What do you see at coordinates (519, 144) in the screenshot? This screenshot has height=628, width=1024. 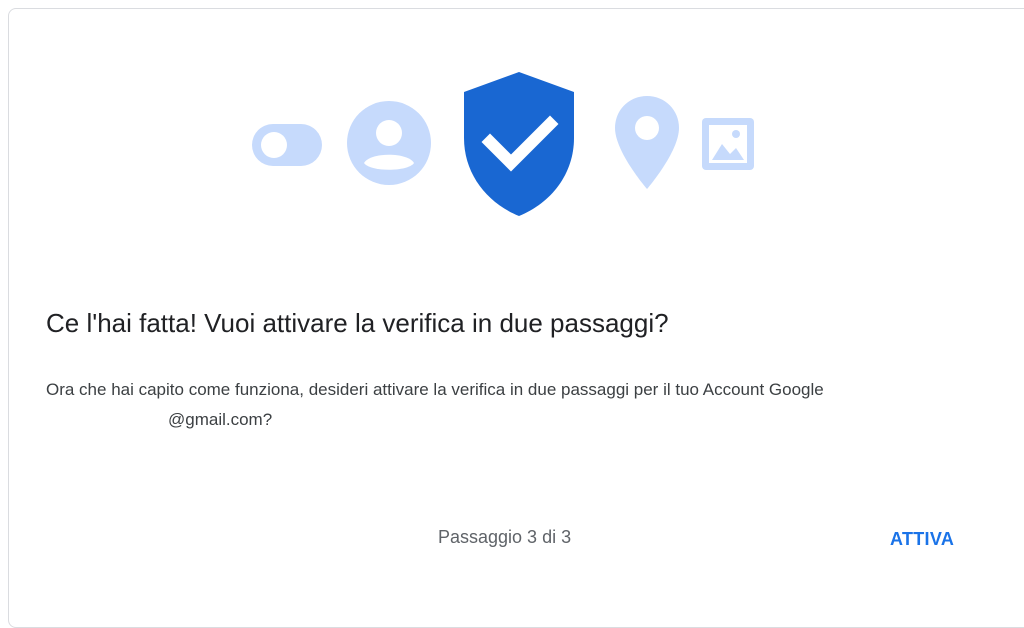 I see `shield-check-icon` at bounding box center [519, 144].